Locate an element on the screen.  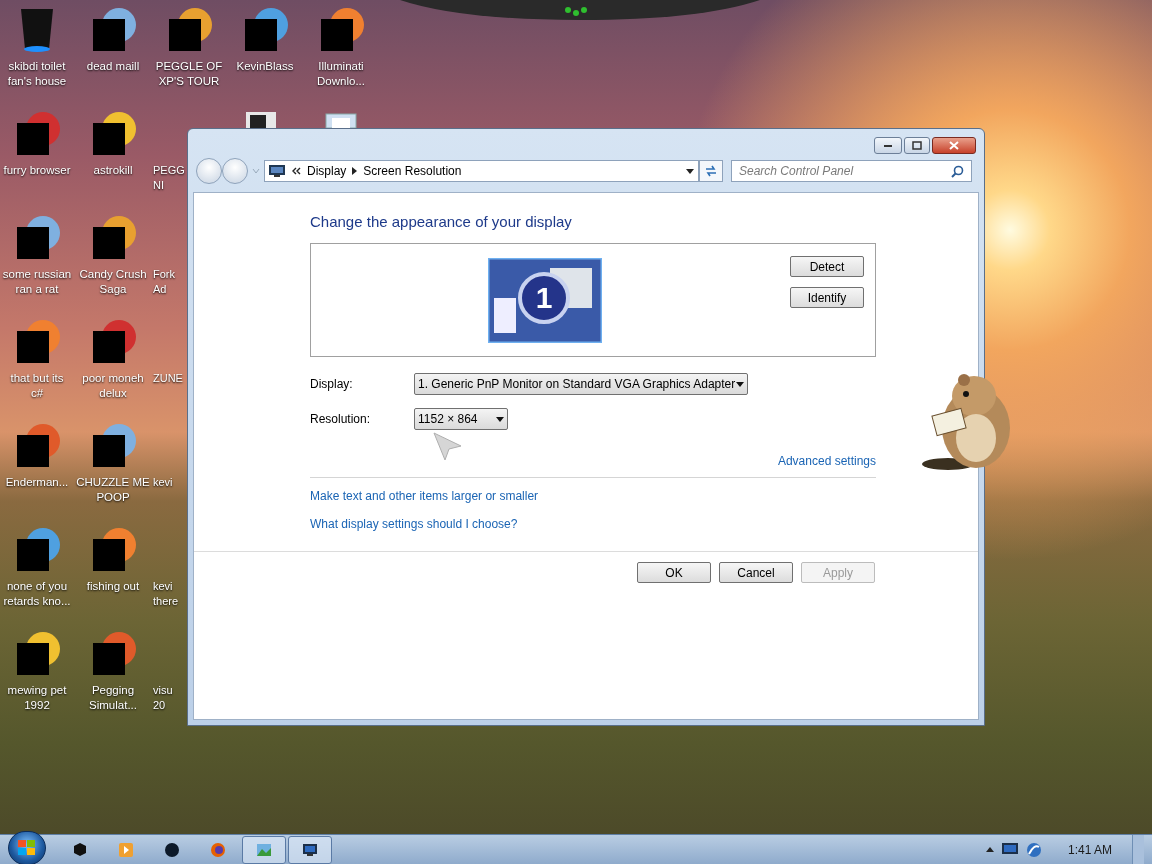
history-caret-icon is located at coordinates (256, 171).